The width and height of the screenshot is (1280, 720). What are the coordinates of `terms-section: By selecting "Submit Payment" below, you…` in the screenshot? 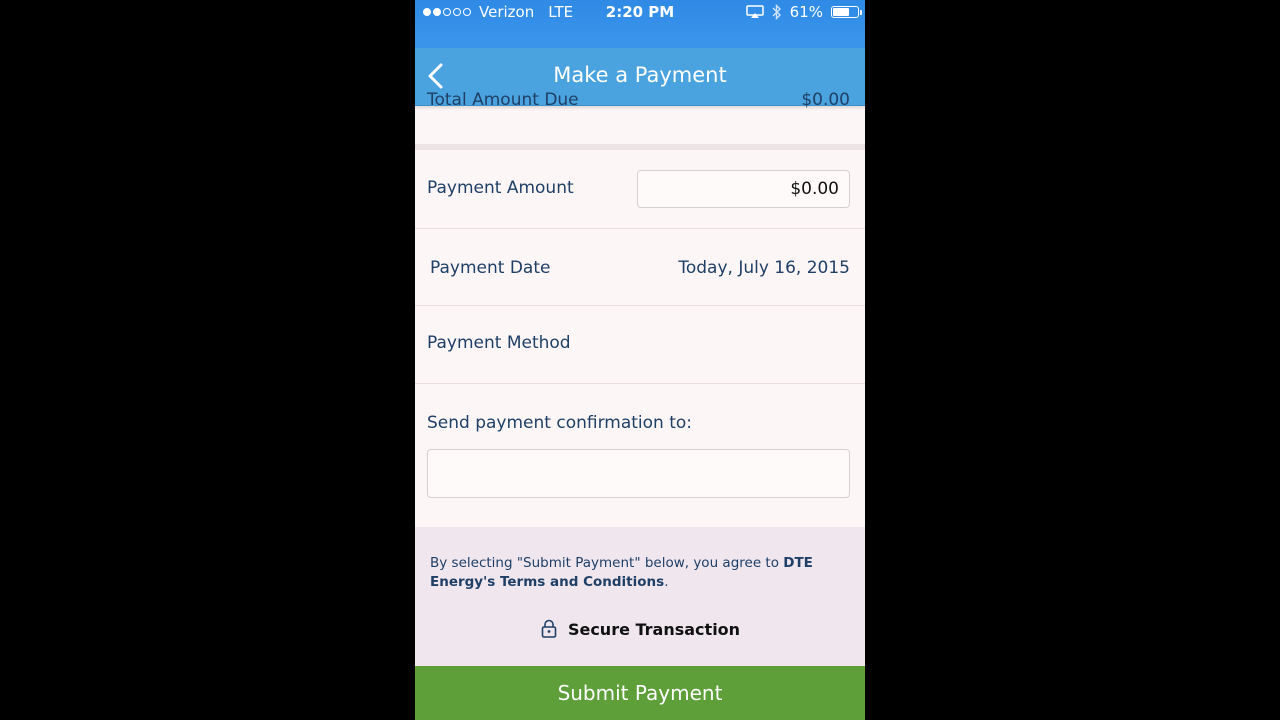 It's located at (640, 596).